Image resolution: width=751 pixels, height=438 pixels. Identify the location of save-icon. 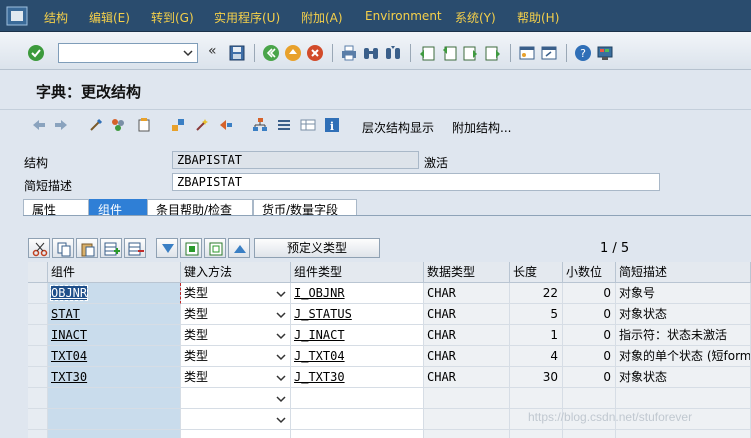
(237, 53).